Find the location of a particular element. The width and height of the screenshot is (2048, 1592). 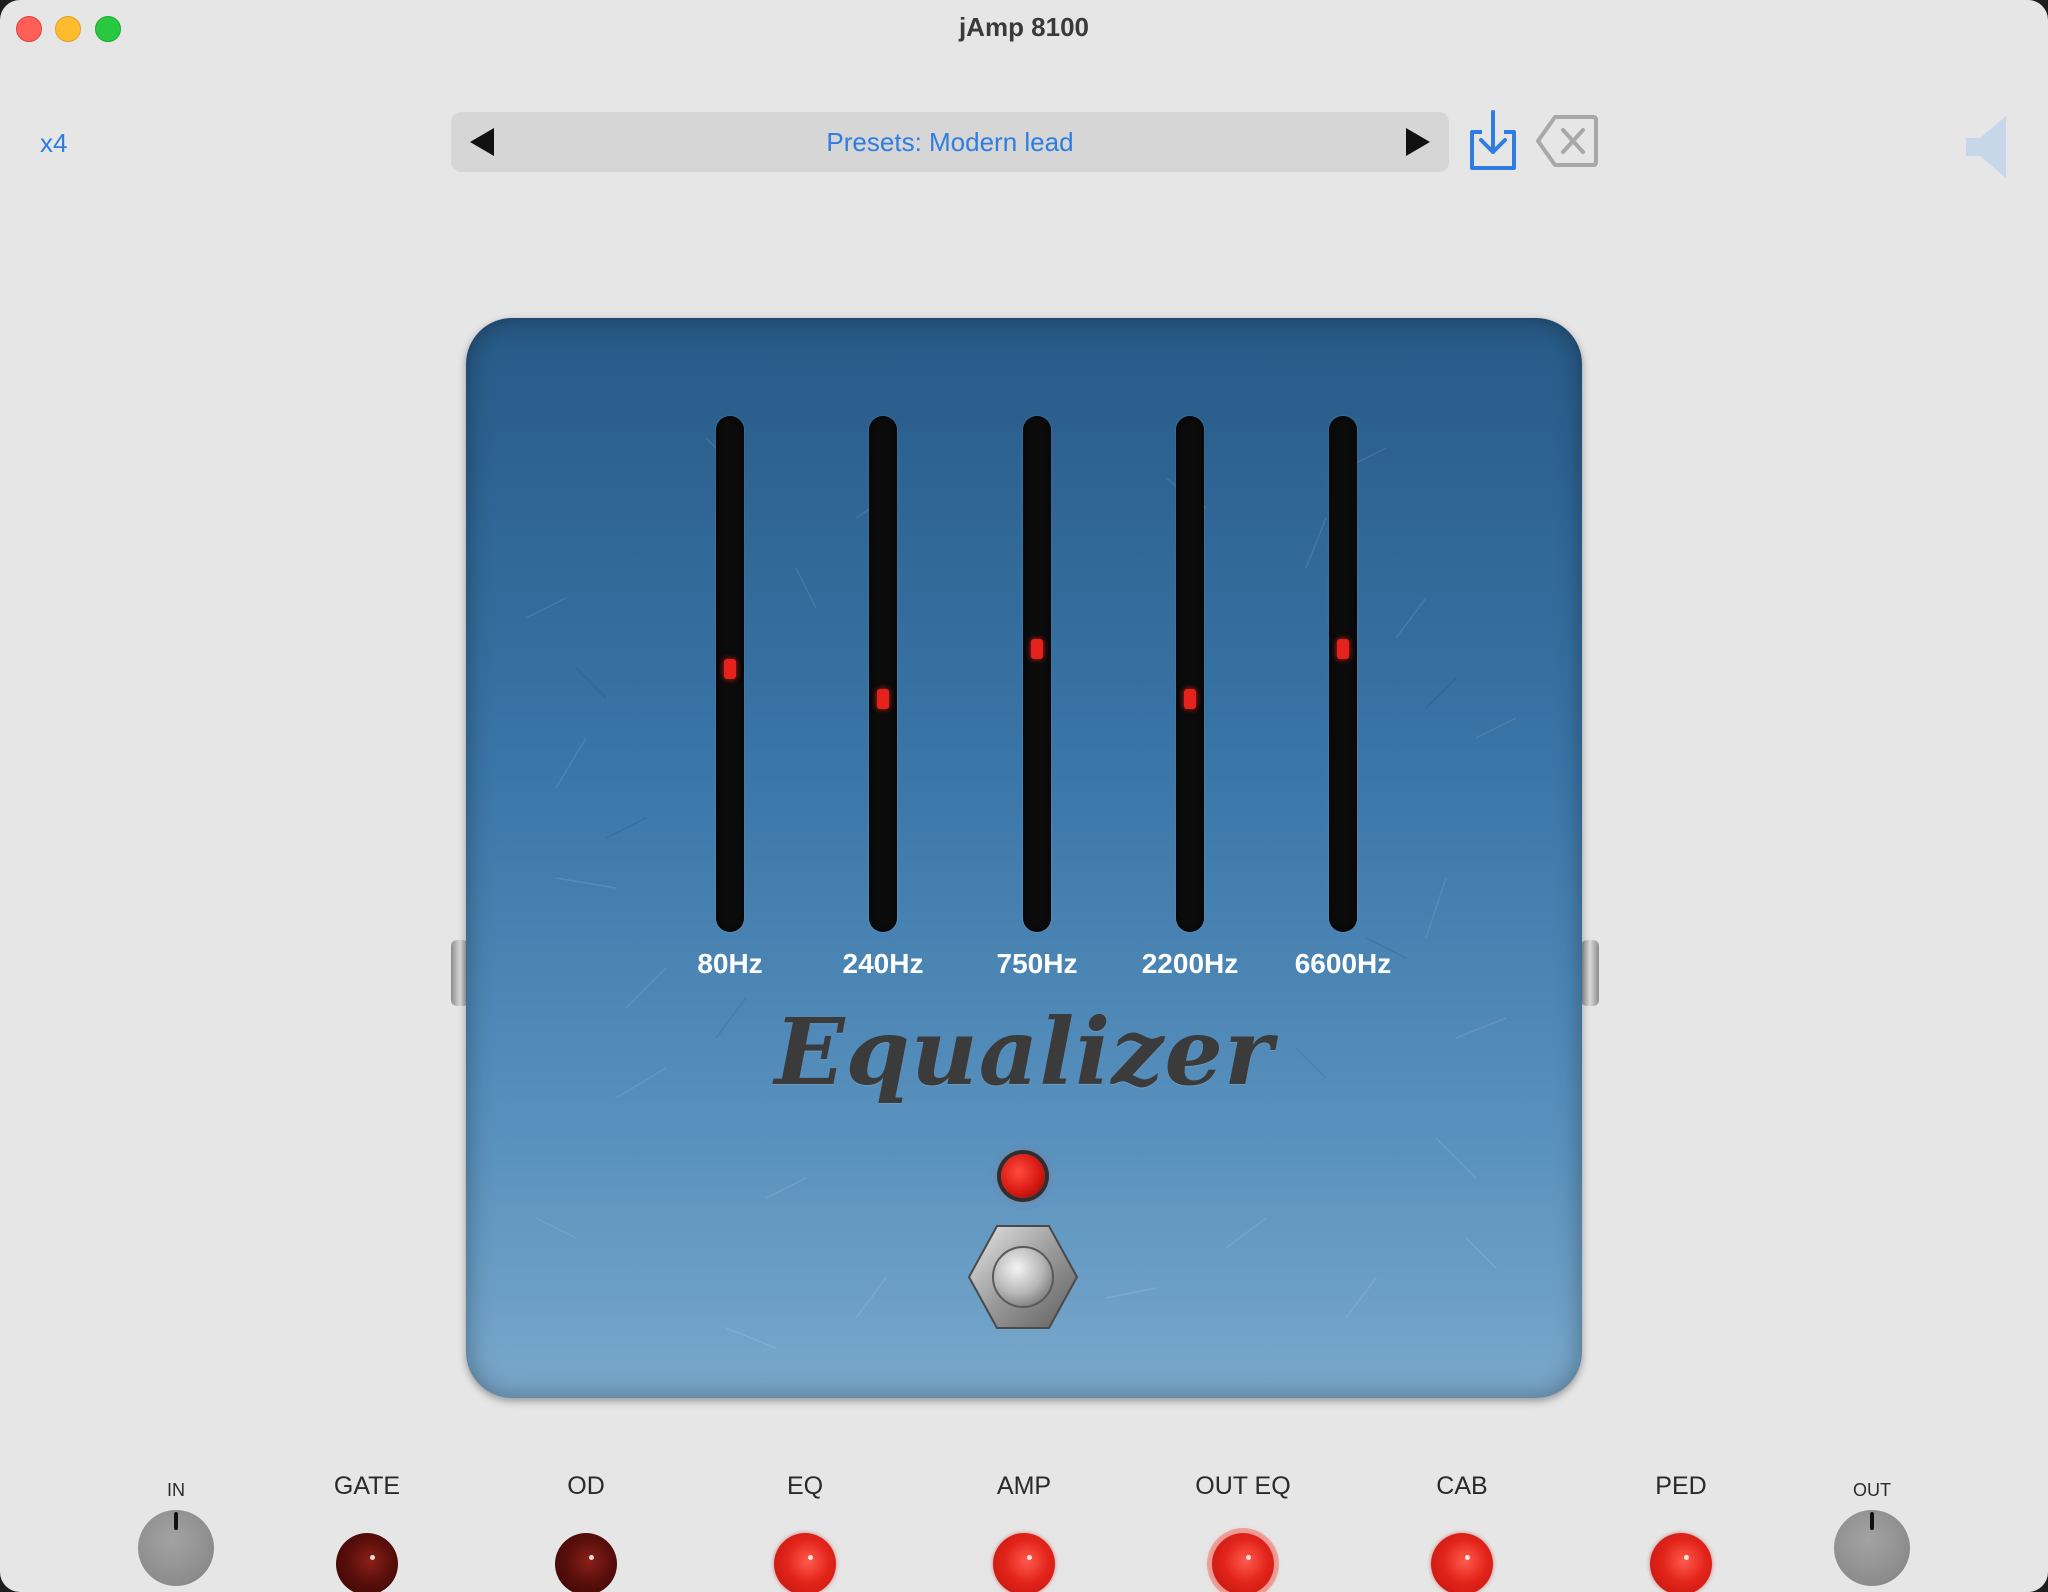

output-jack is located at coordinates (1590, 973).